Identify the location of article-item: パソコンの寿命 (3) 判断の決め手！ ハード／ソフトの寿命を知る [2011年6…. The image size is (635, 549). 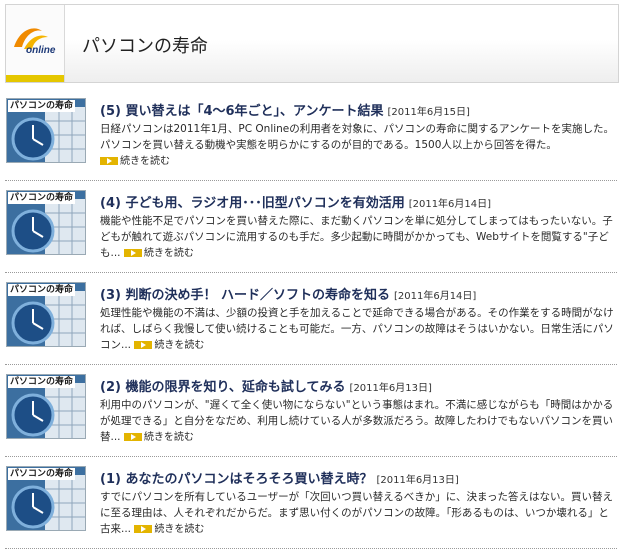
(311, 323).